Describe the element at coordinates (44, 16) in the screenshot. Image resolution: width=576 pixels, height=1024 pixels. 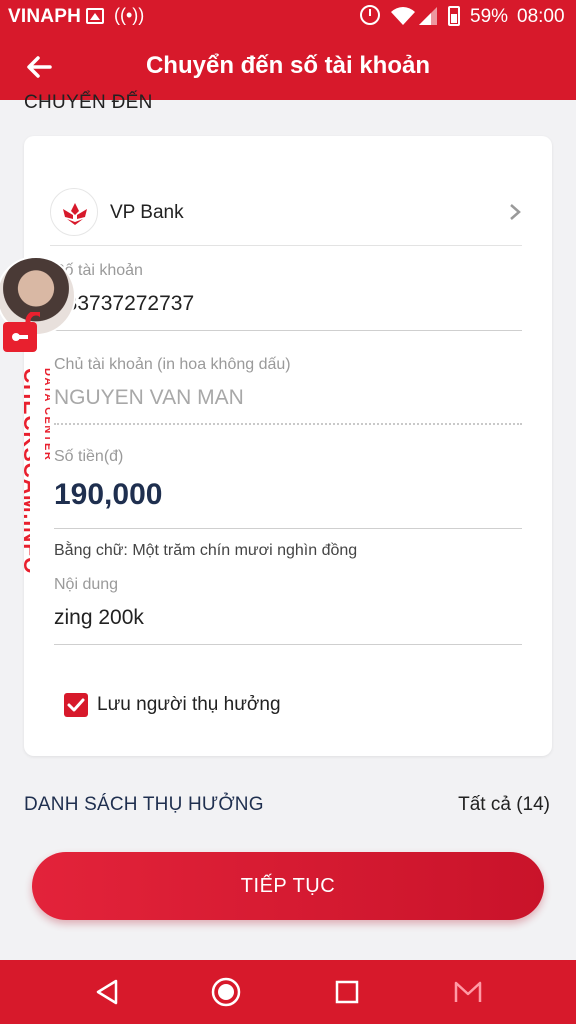
I see `carrier-name: VINAPH` at that location.